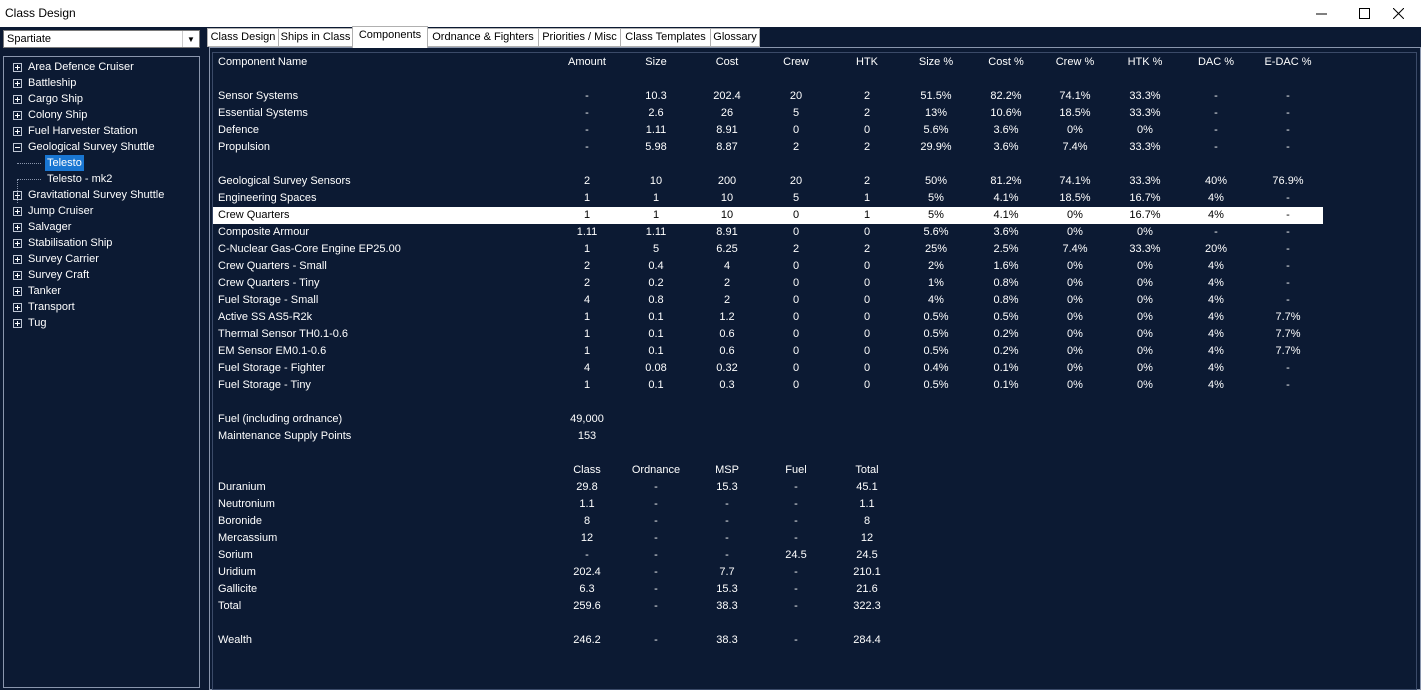  I want to click on row-label: Sorium, so click(235, 555).